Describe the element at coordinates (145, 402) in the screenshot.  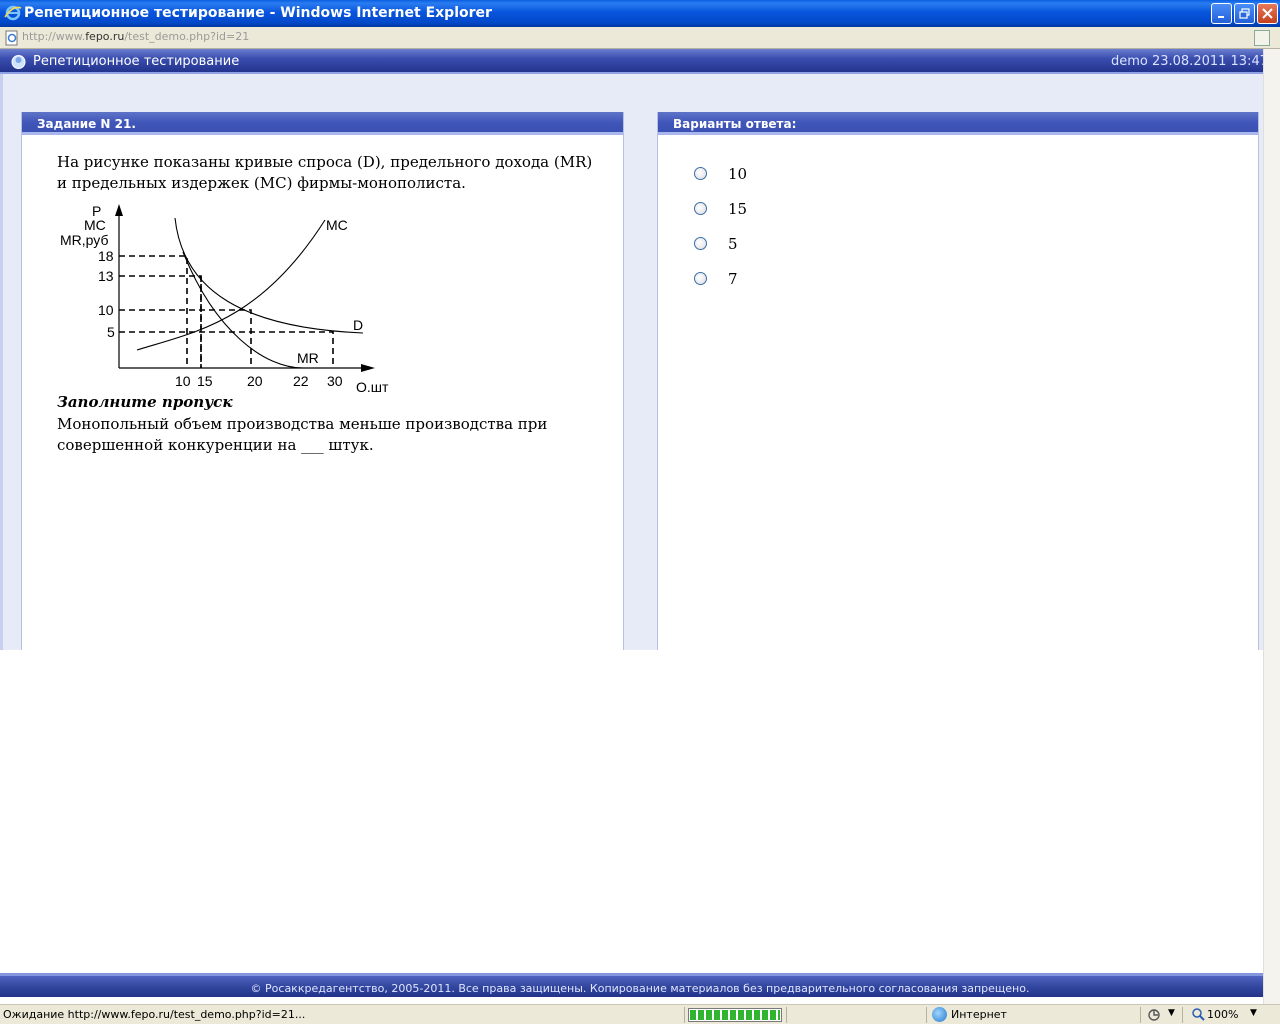
I see `fill-in-label: Заполните пропуск` at that location.